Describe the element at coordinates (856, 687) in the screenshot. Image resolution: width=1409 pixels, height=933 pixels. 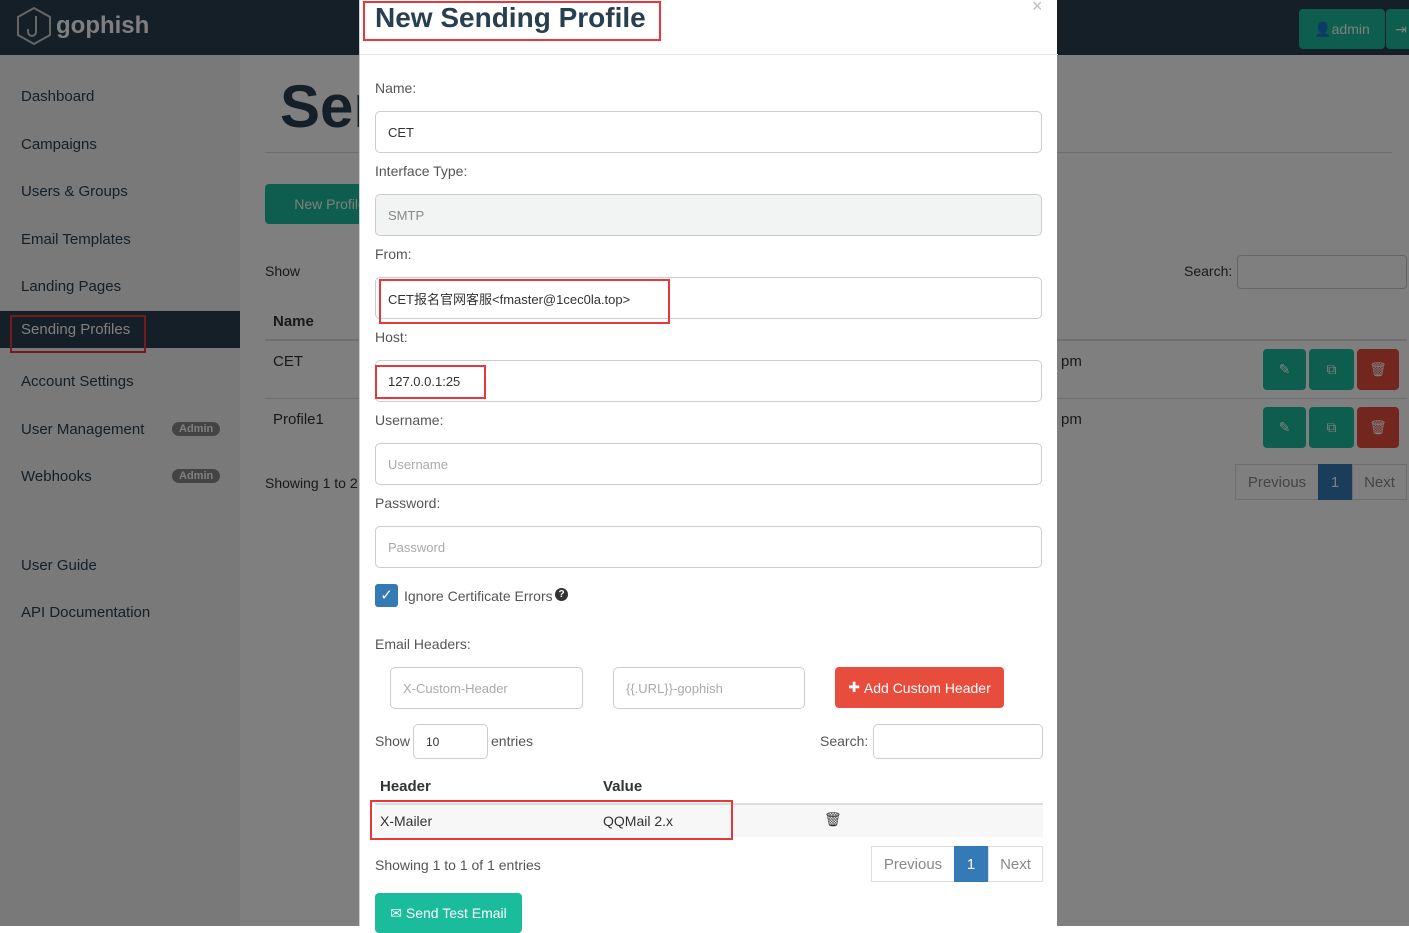
I see `plus-icon: ✚` at that location.